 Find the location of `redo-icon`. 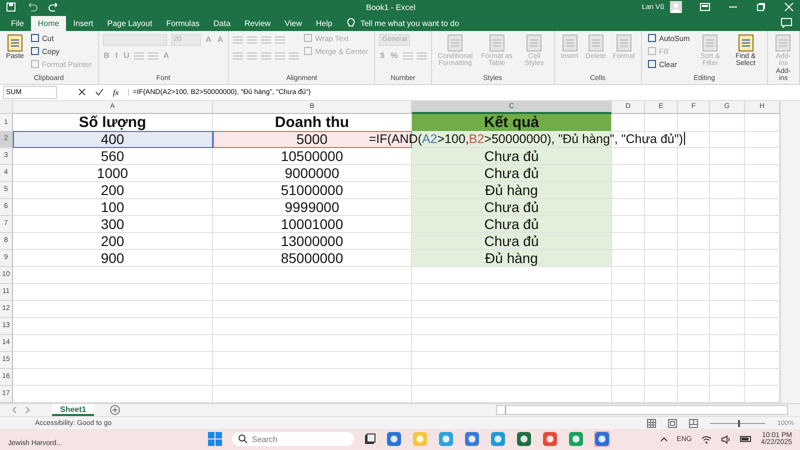

redo-icon is located at coordinates (54, 7).